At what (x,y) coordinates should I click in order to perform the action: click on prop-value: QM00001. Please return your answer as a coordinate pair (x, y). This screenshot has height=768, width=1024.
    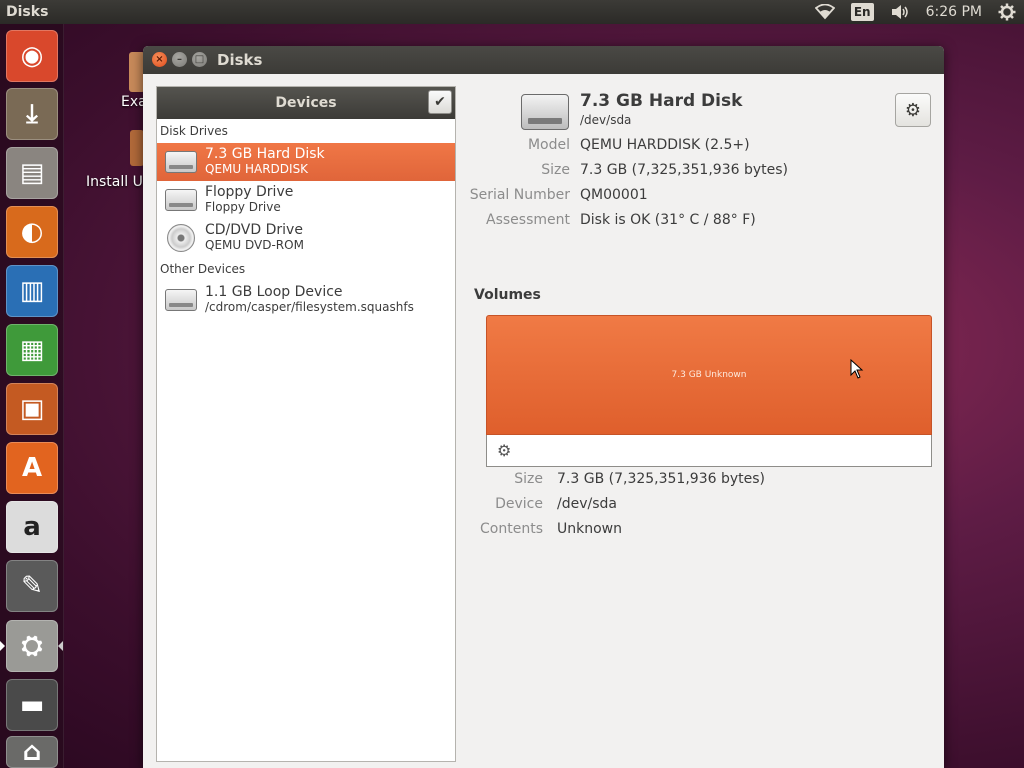
    Looking at the image, I should click on (614, 195).